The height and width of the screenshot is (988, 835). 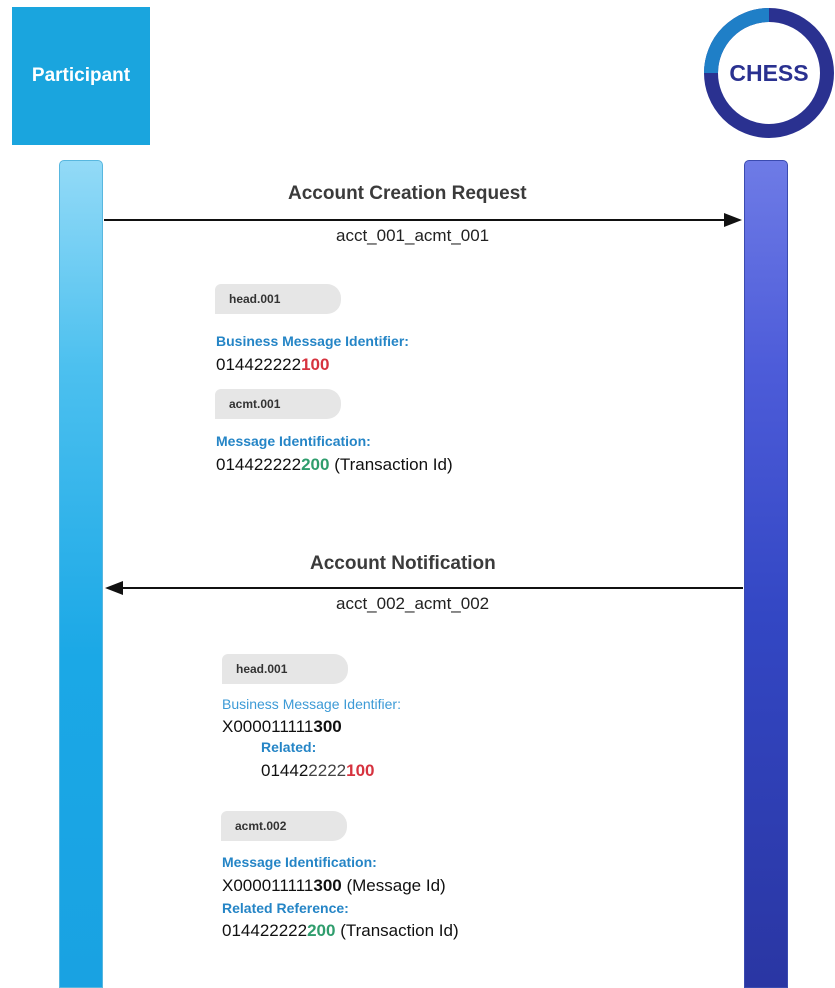 What do you see at coordinates (114, 588) in the screenshot?
I see `notification-arrowhead` at bounding box center [114, 588].